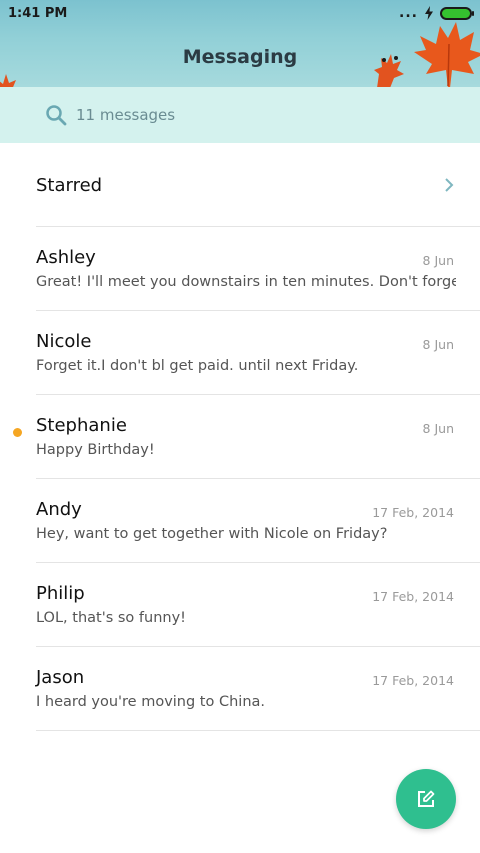  Describe the element at coordinates (449, 185) in the screenshot. I see `chevron-right-icon` at that location.